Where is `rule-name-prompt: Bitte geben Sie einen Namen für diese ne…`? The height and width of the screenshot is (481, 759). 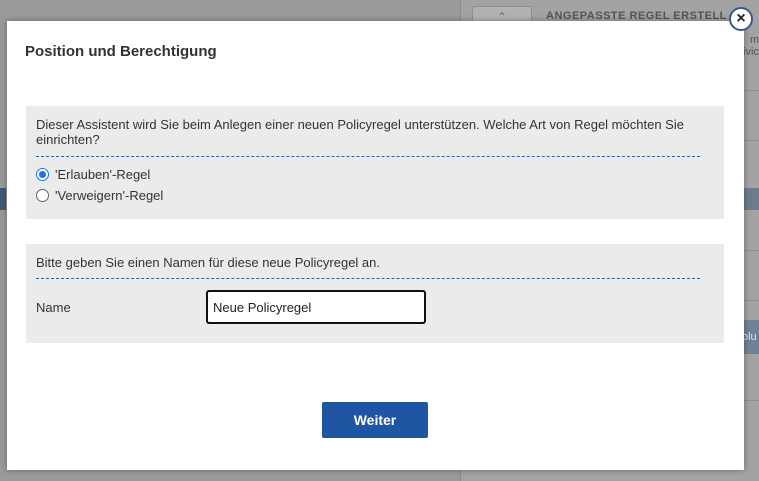
rule-name-prompt: Bitte geben Sie einen Namen für diese ne… is located at coordinates (208, 262).